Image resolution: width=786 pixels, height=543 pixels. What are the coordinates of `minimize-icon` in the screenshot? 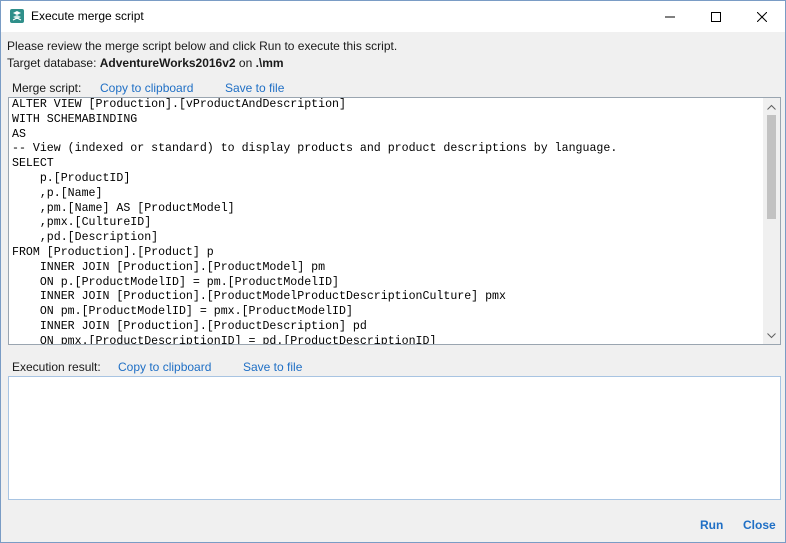 It's located at (670, 16).